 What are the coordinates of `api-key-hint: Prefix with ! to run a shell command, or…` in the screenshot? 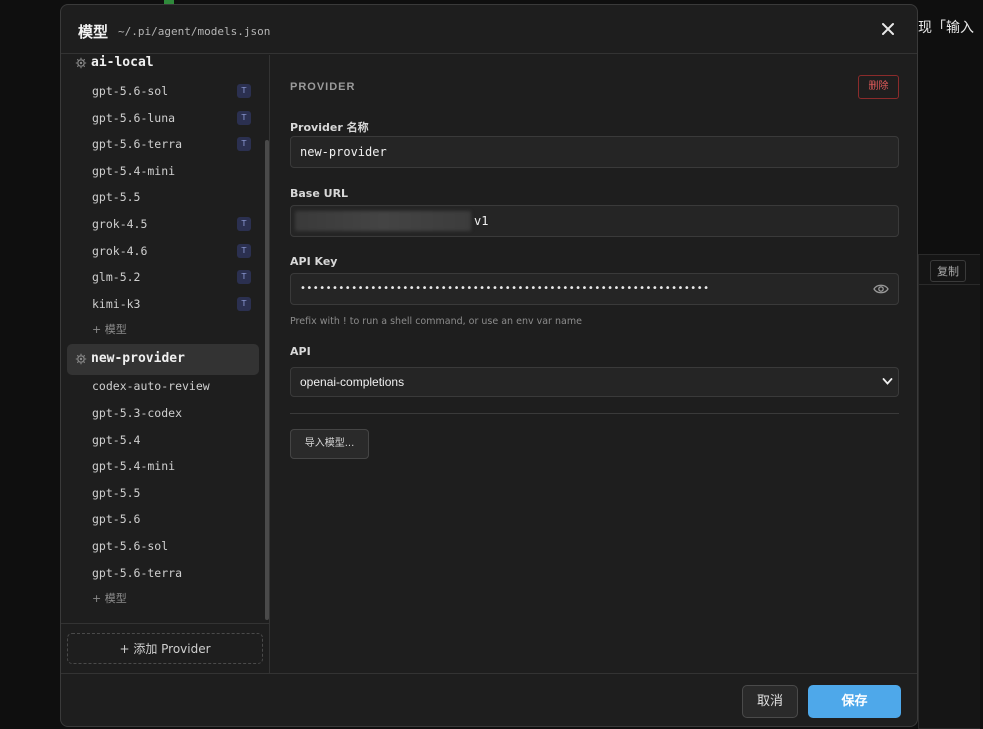 It's located at (436, 321).